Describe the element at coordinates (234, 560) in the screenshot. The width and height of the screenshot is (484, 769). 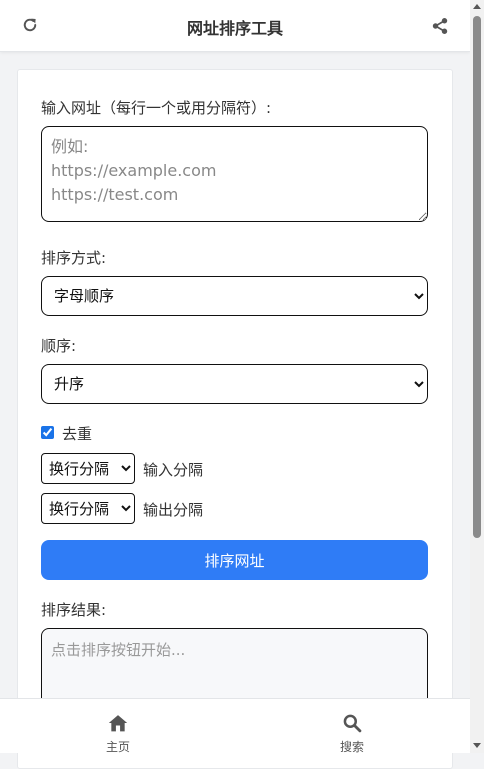
I see `sort-urls-button: 排序网址` at that location.